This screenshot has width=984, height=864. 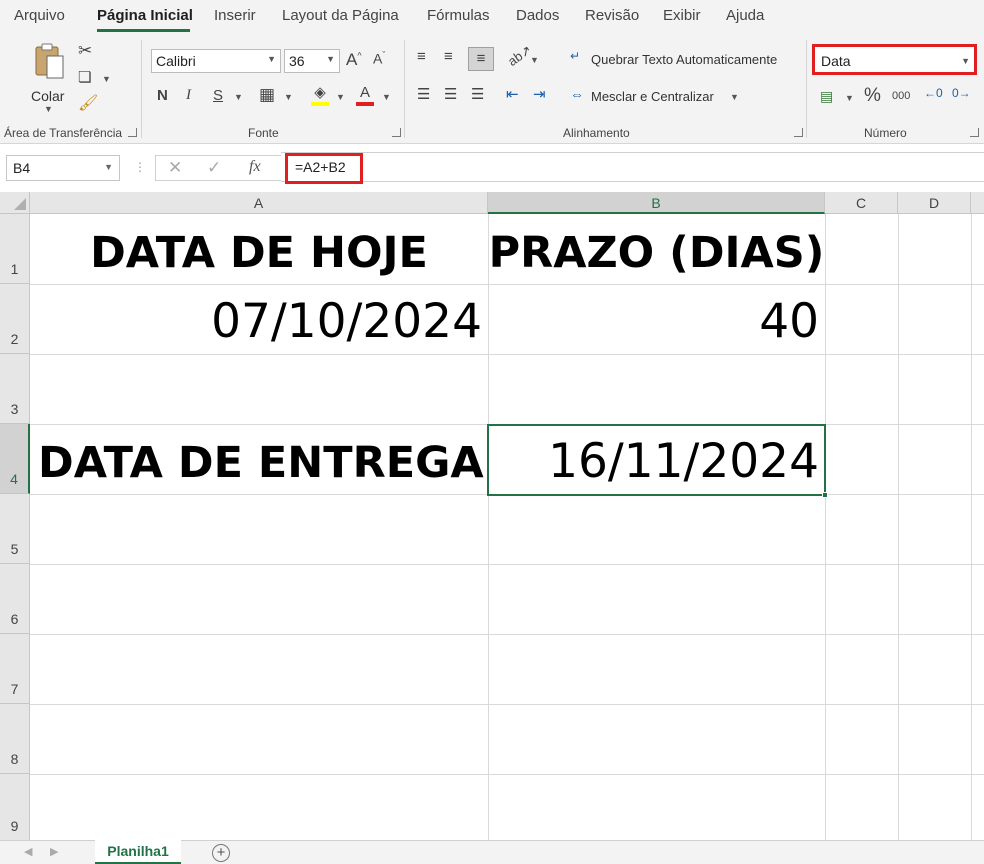 What do you see at coordinates (872, 95) in the screenshot?
I see `percent-style-button: %` at bounding box center [872, 95].